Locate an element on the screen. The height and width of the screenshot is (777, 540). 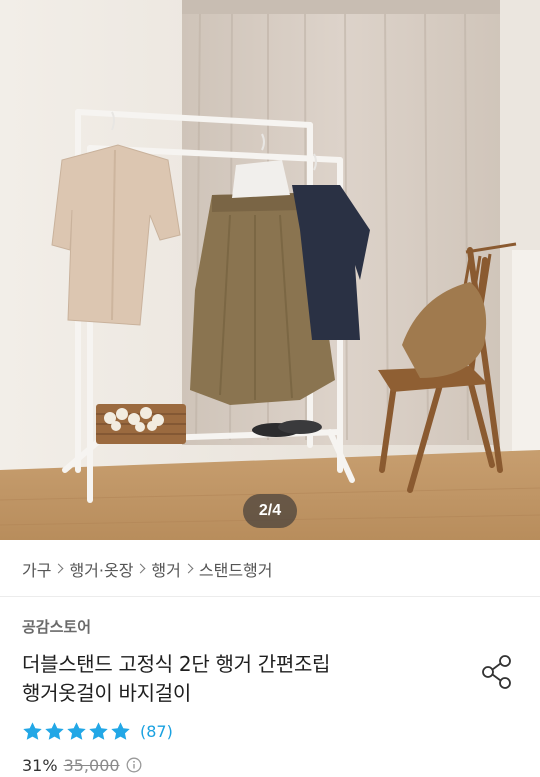
breadcrumb-item-stand-hanger: 스탠드행거 is located at coordinates (236, 569).